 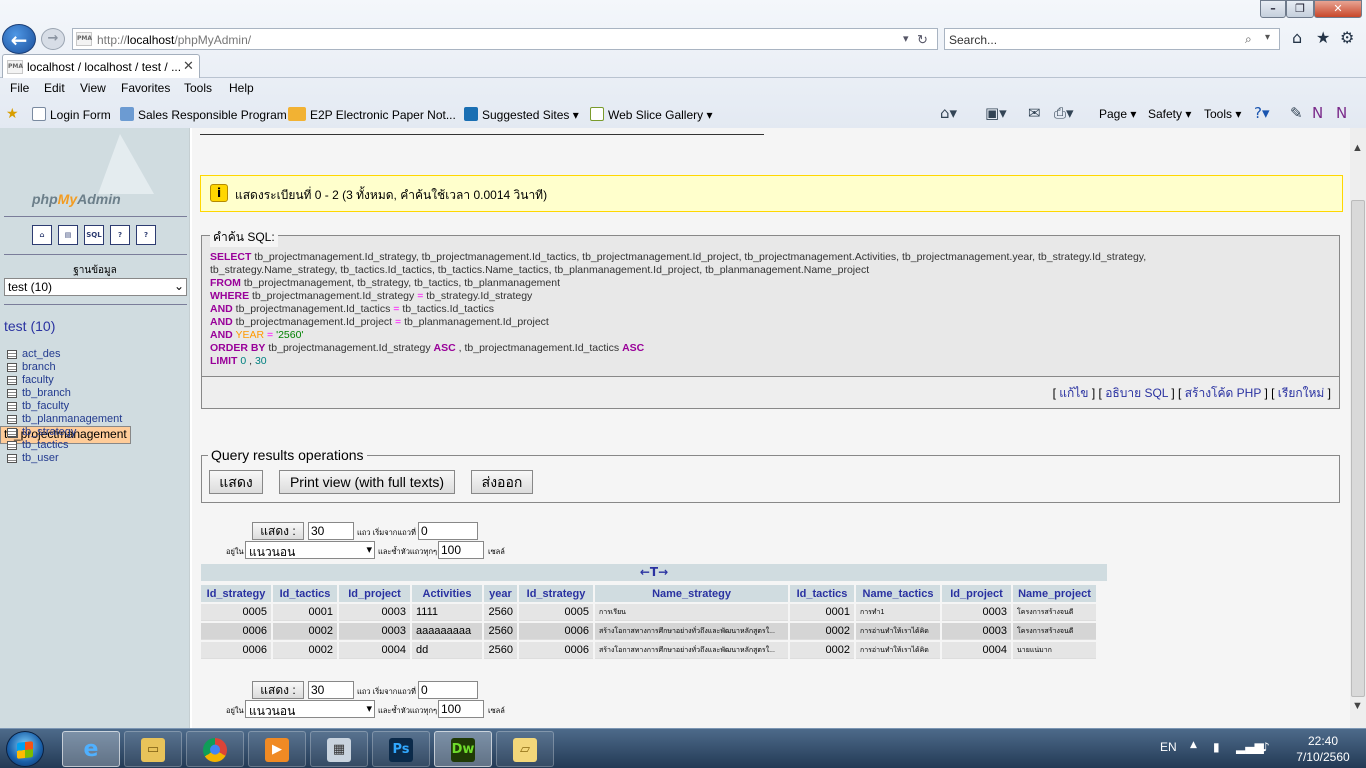 What do you see at coordinates (996, 113) in the screenshot?
I see `rss-feed-icon: ▣▾` at bounding box center [996, 113].